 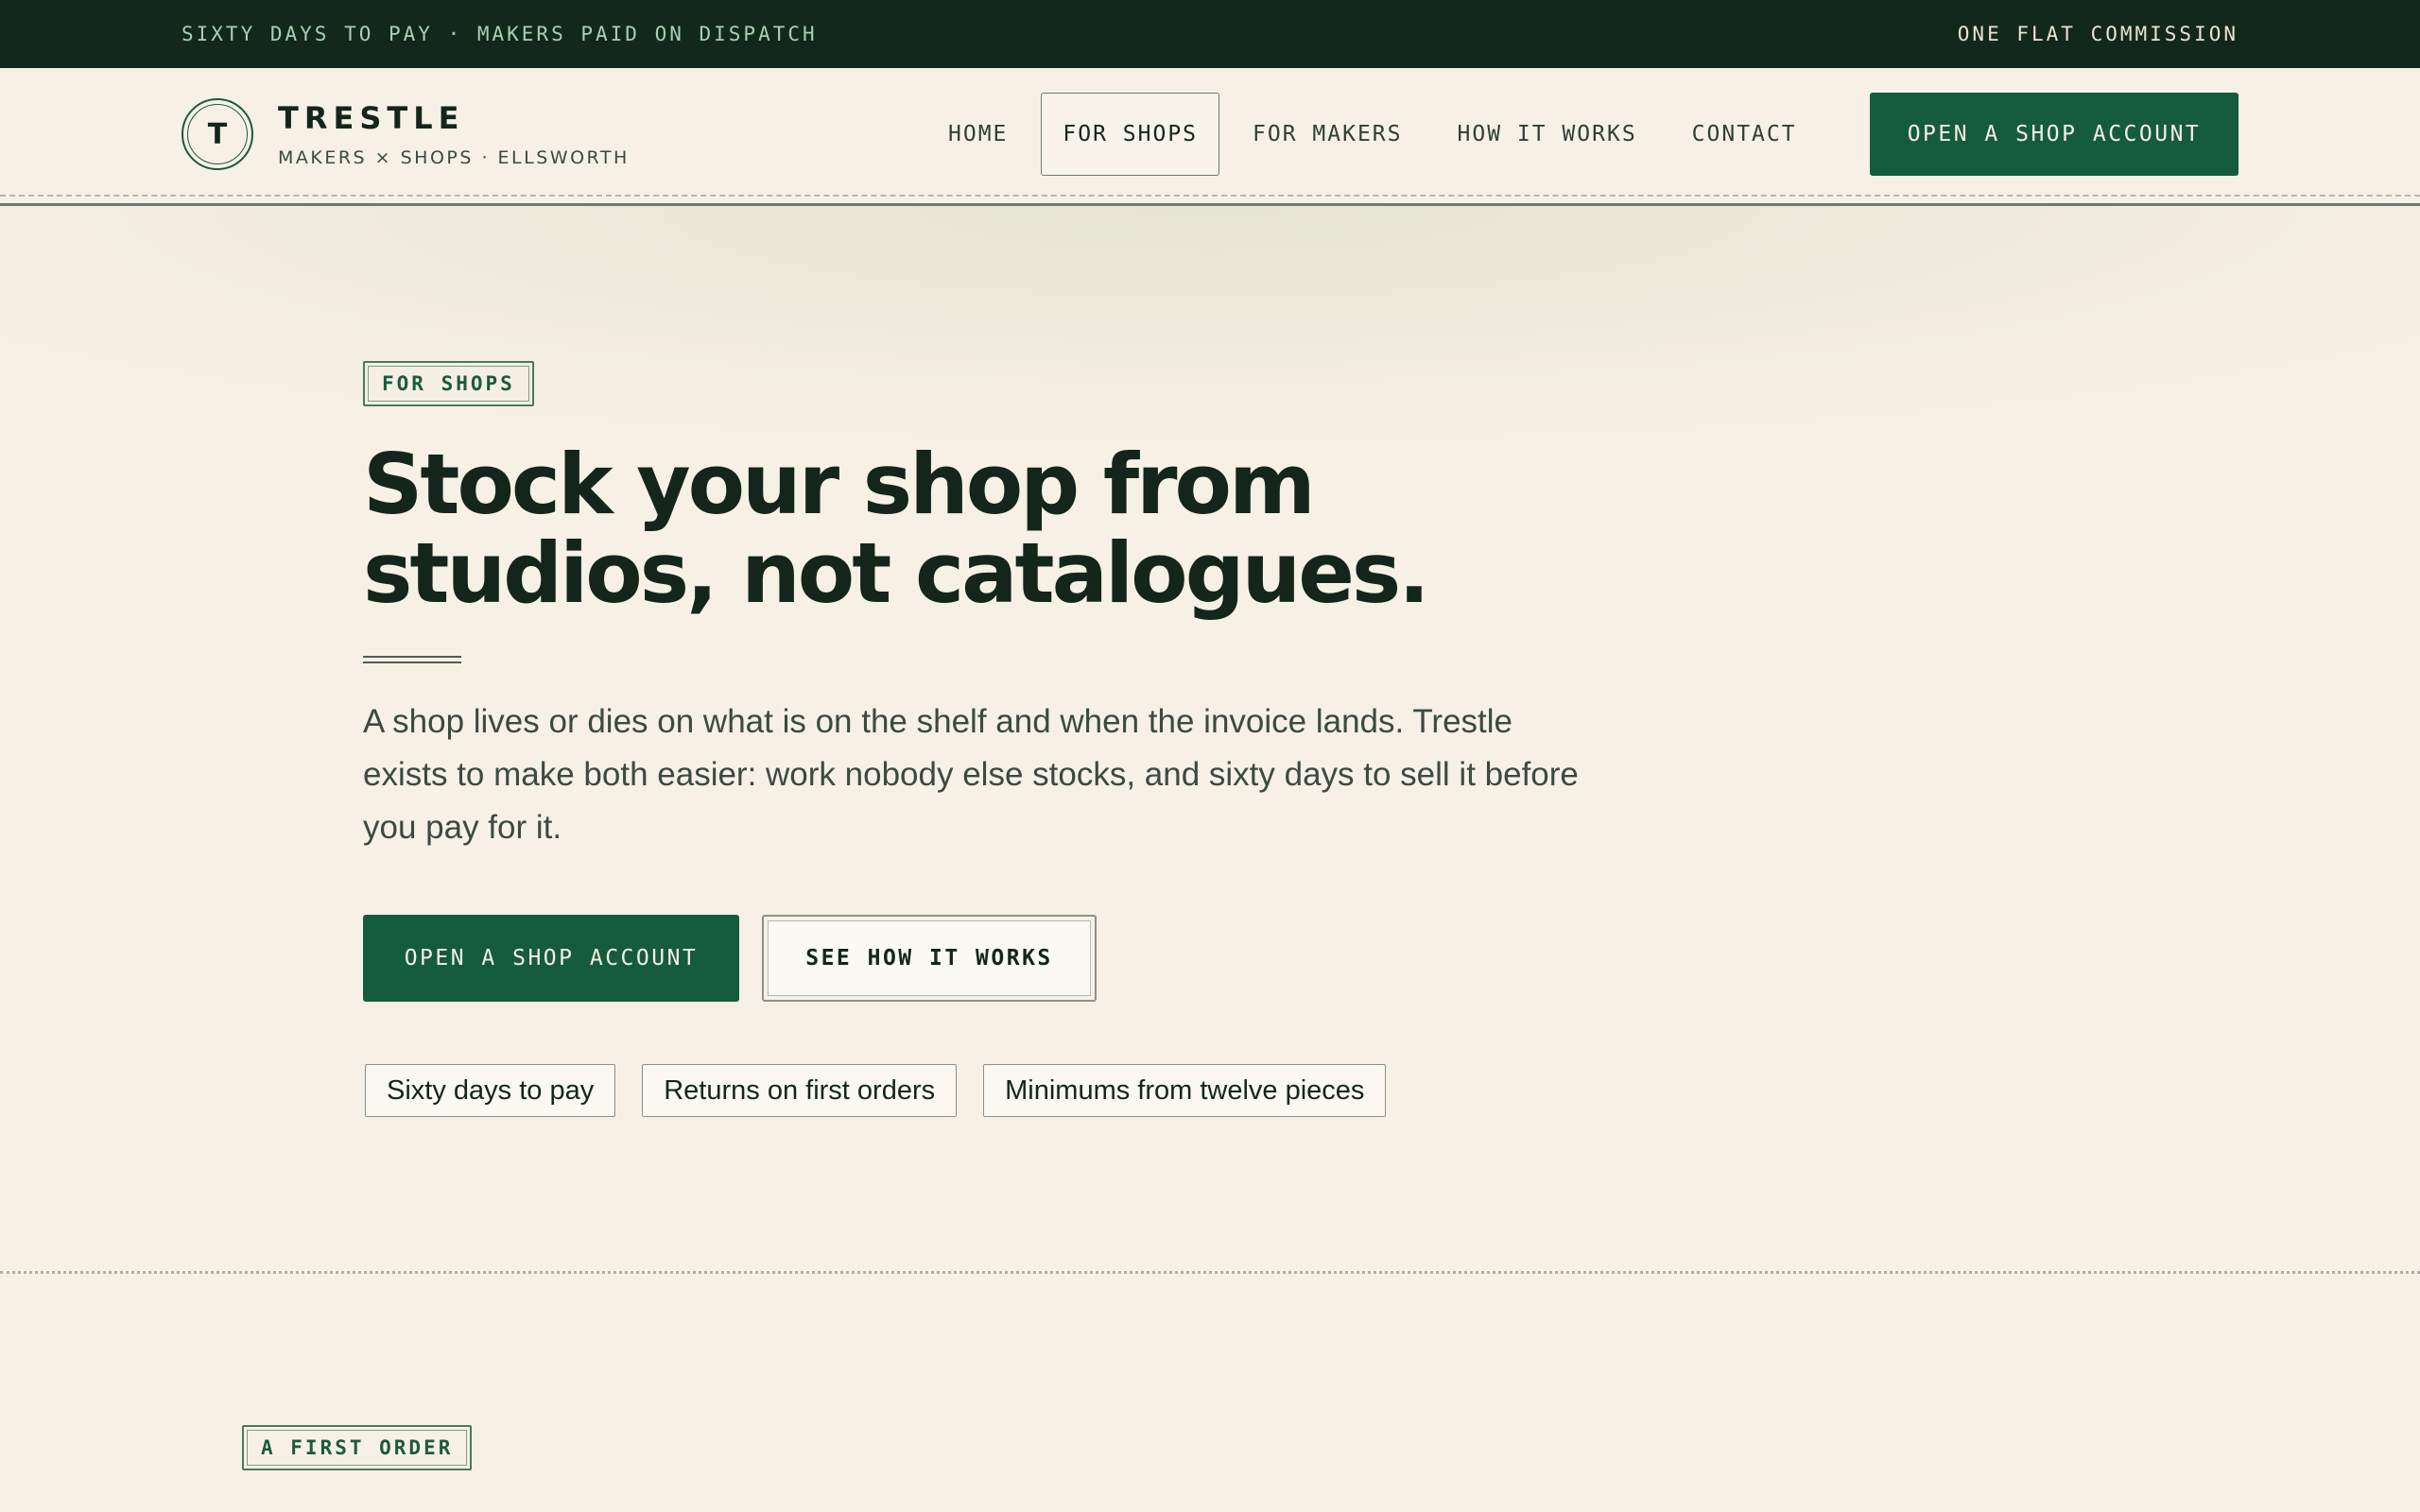 I want to click on headline-divider, so click(x=412, y=659).